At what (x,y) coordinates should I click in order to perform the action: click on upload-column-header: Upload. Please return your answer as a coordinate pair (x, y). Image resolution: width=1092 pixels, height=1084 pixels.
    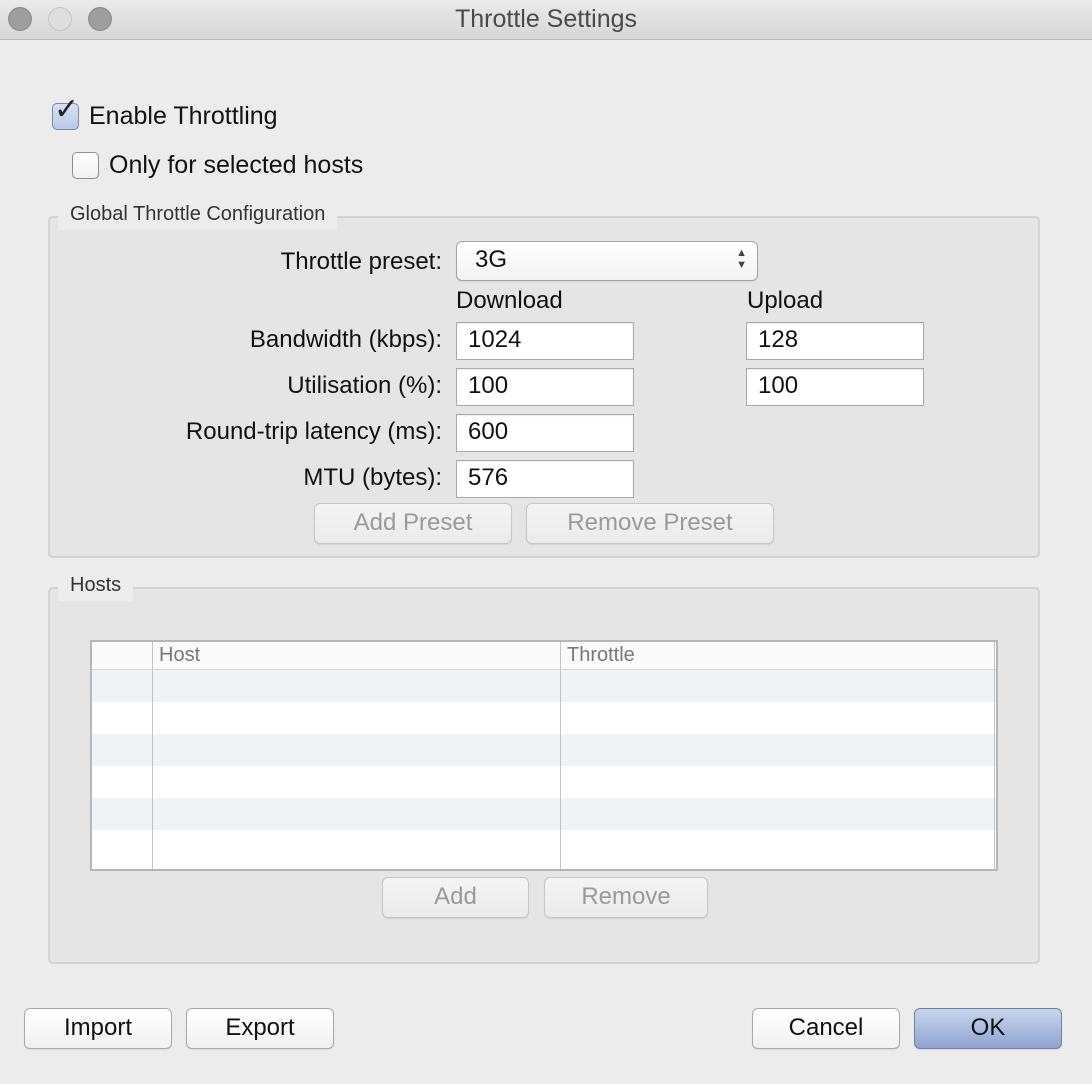
    Looking at the image, I should click on (785, 300).